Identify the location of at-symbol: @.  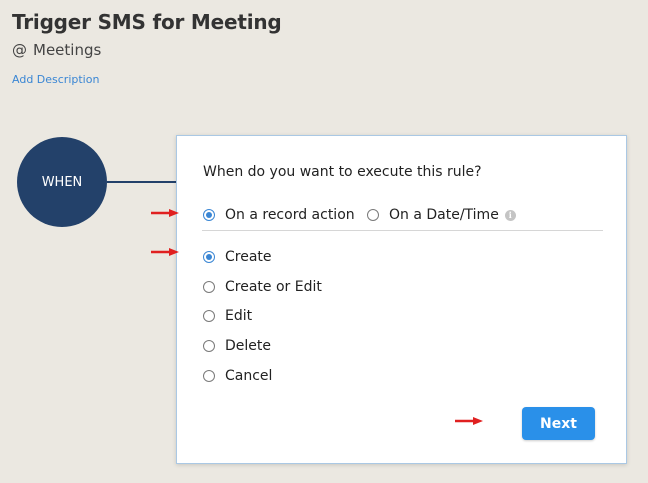
(19, 50).